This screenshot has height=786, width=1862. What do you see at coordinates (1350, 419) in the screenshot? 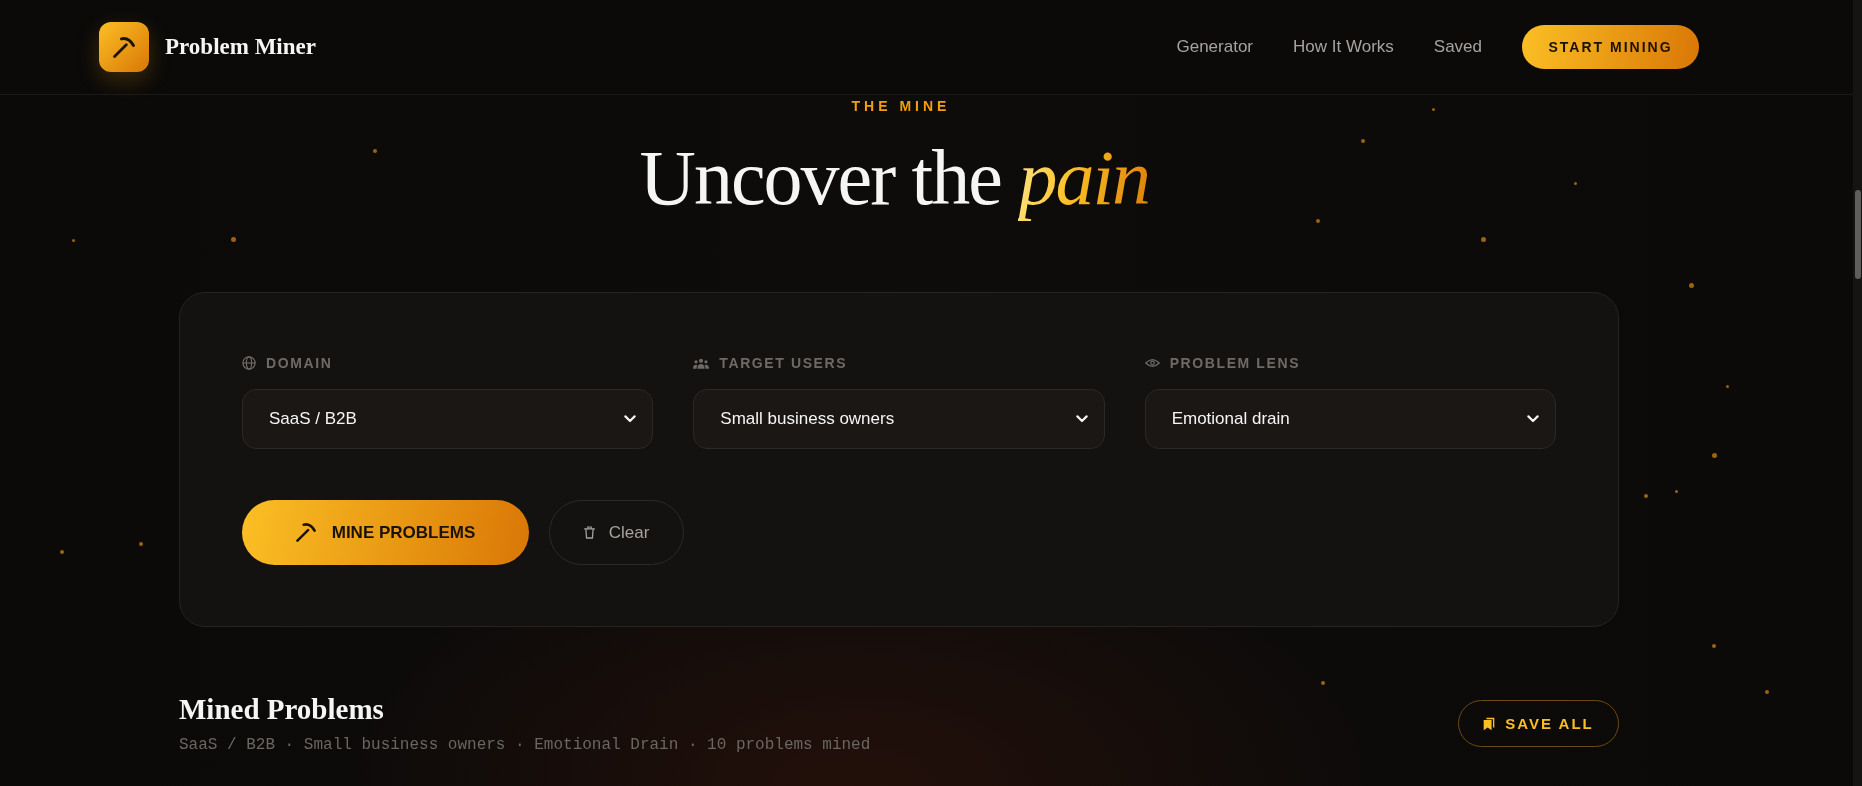
I see `problem-lens-dropdown: Emotional drain` at bounding box center [1350, 419].